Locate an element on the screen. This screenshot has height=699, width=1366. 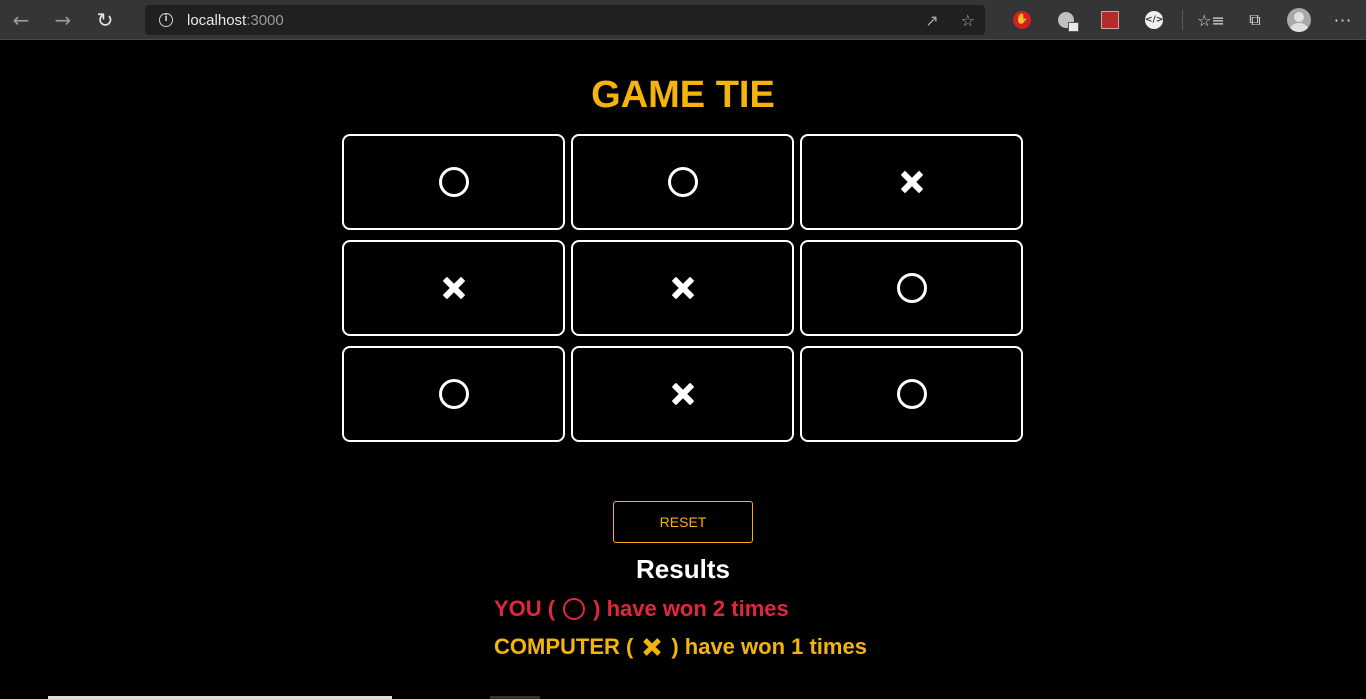
favorites-list-icon: ☆≡ is located at coordinates (1211, 20).